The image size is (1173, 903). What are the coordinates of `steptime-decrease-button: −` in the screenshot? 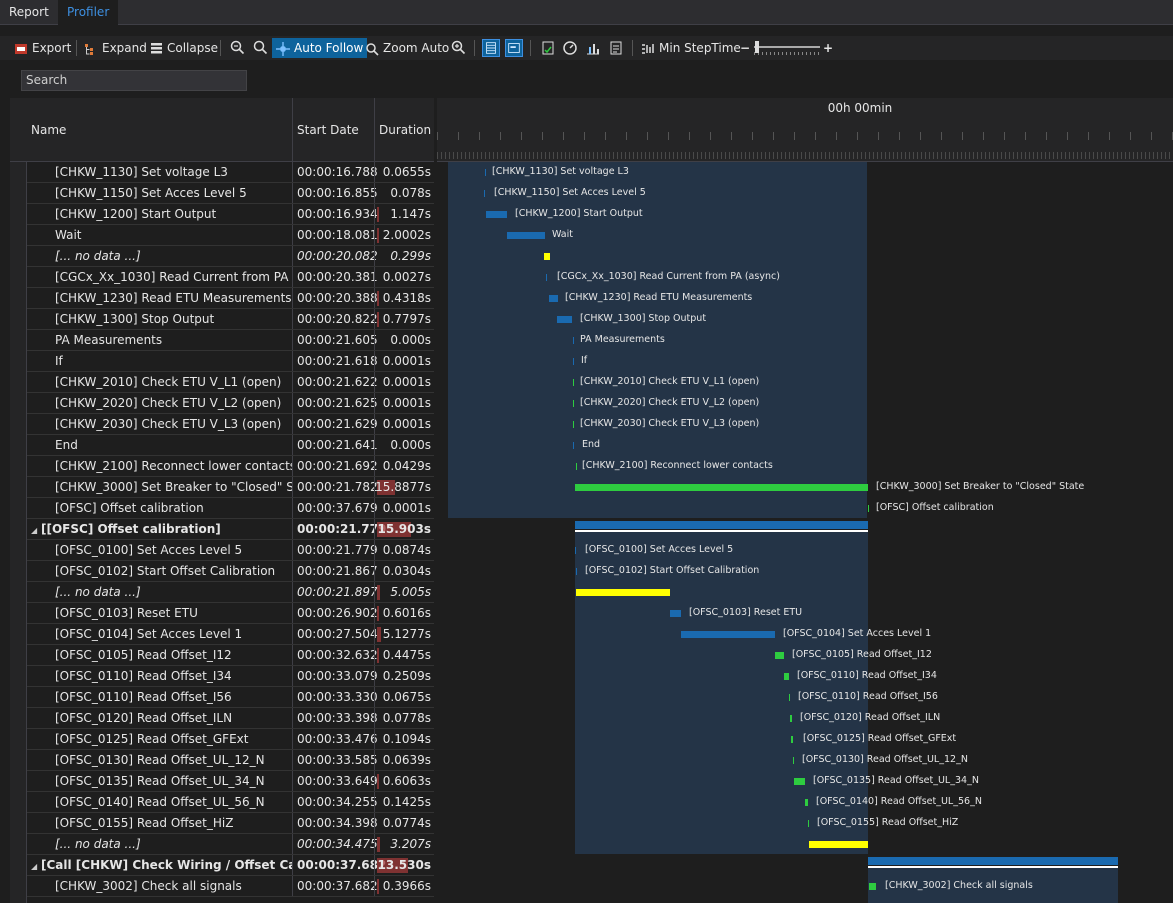 It's located at (745, 48).